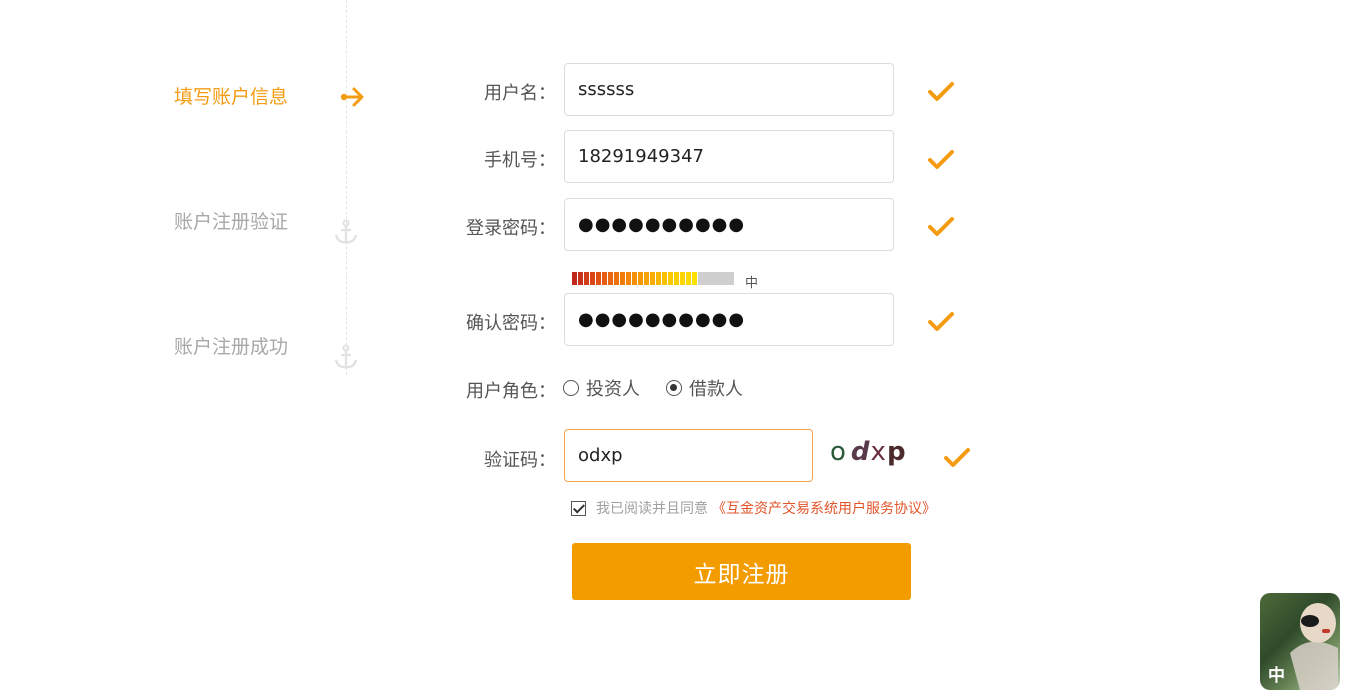 This screenshot has width=1355, height=698. I want to click on username-label: 用户名：, so click(520, 93).